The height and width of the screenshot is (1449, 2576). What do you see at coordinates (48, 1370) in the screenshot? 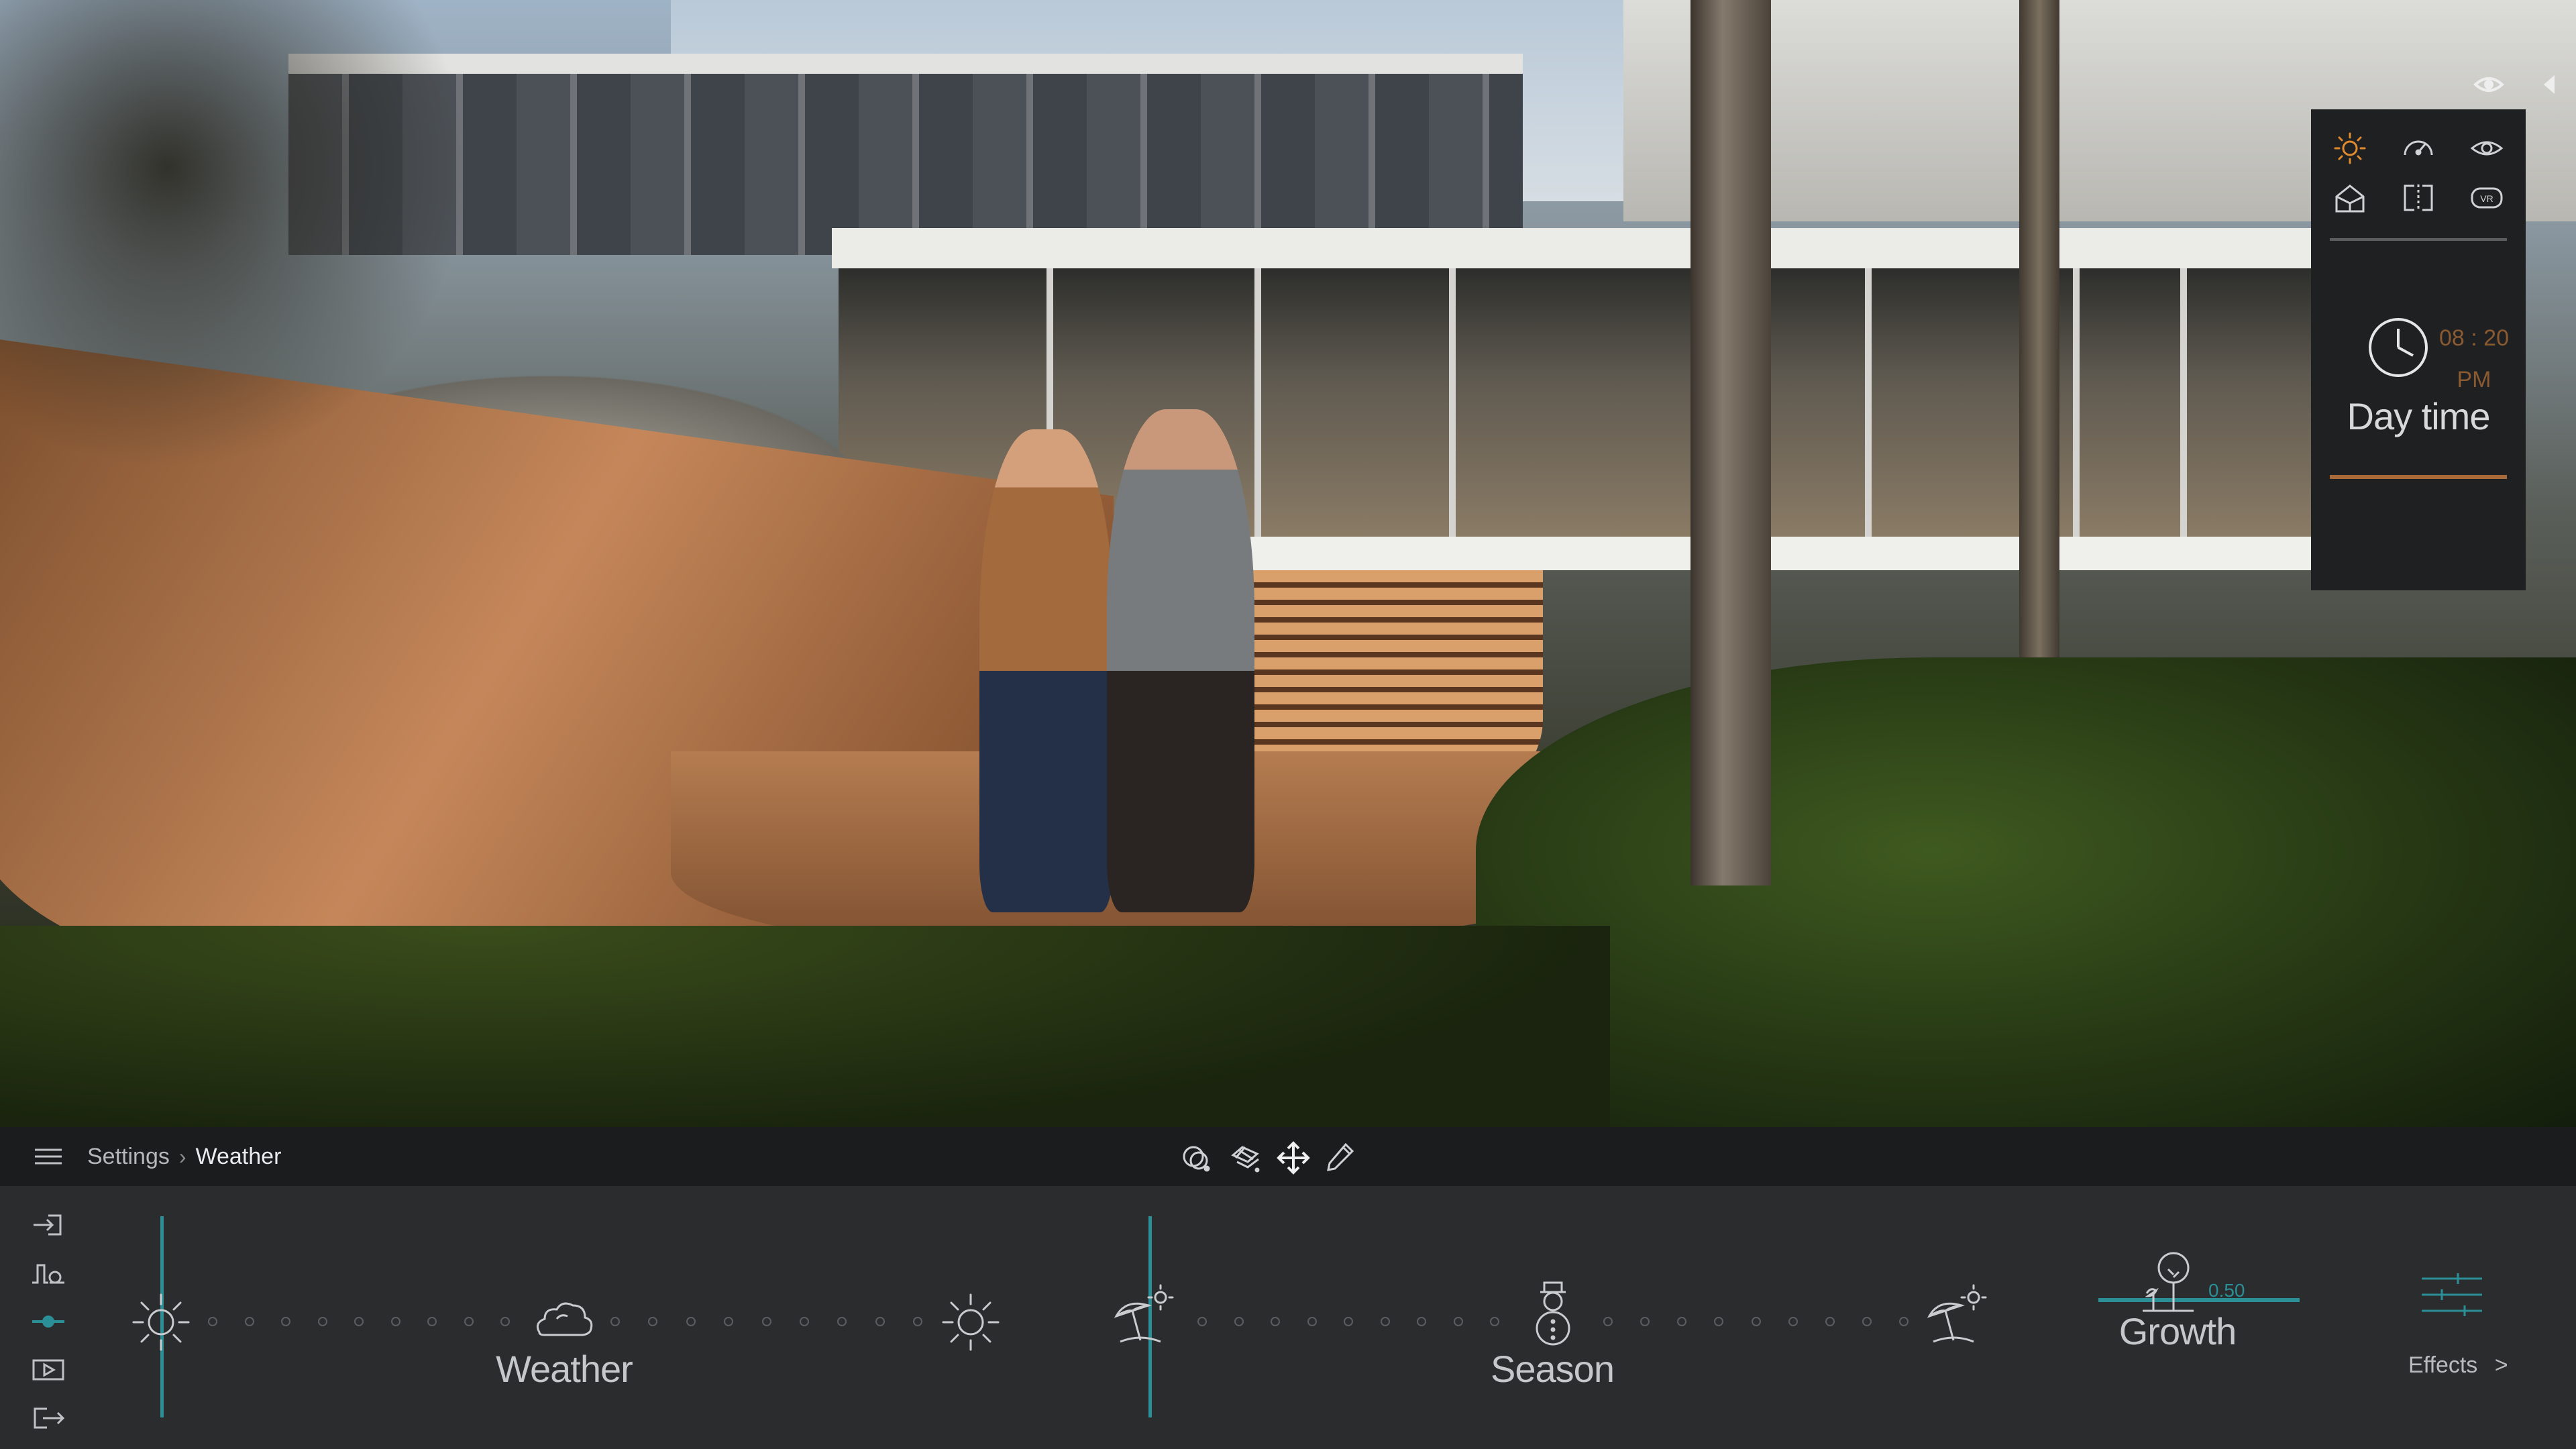
I see `media-icon` at bounding box center [48, 1370].